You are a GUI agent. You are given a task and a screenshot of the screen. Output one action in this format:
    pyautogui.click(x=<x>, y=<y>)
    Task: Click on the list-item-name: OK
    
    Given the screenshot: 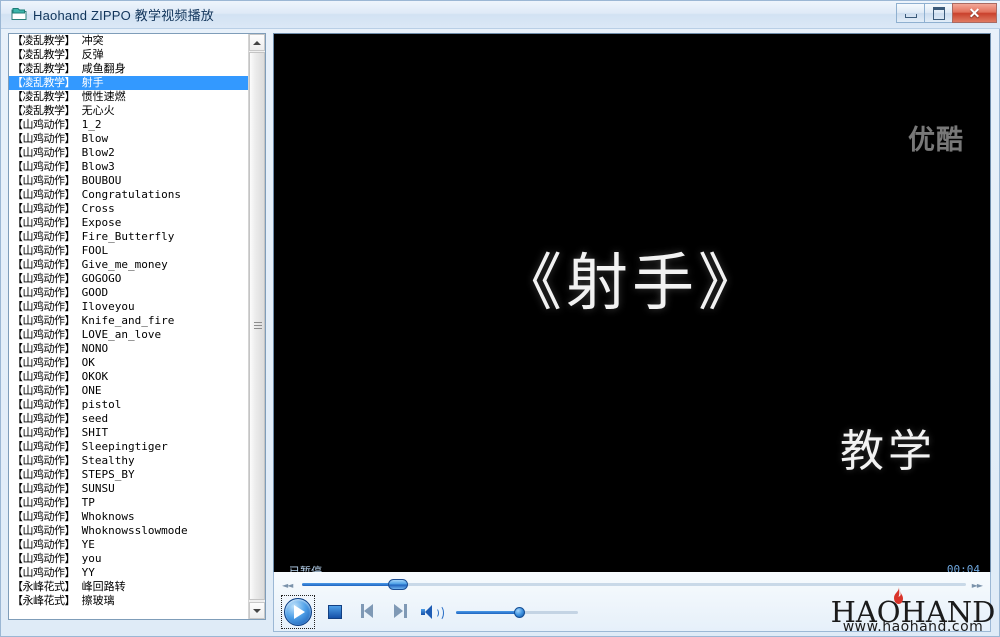 What is the action you would take?
    pyautogui.click(x=85, y=362)
    